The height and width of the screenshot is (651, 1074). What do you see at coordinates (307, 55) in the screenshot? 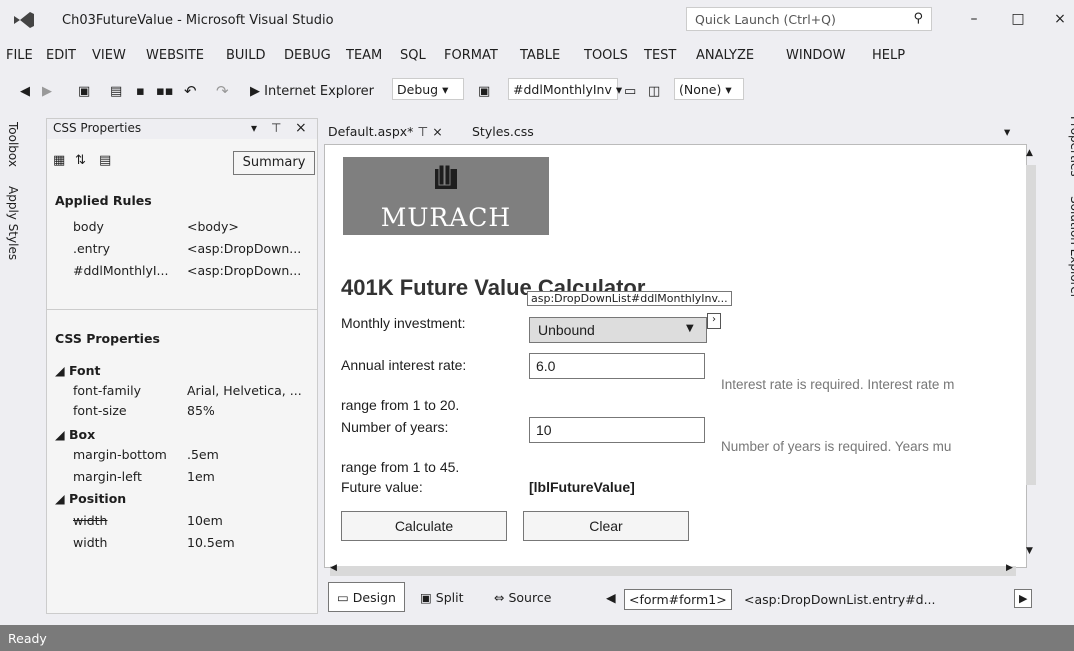
I see `menu-debug: DEBUG` at bounding box center [307, 55].